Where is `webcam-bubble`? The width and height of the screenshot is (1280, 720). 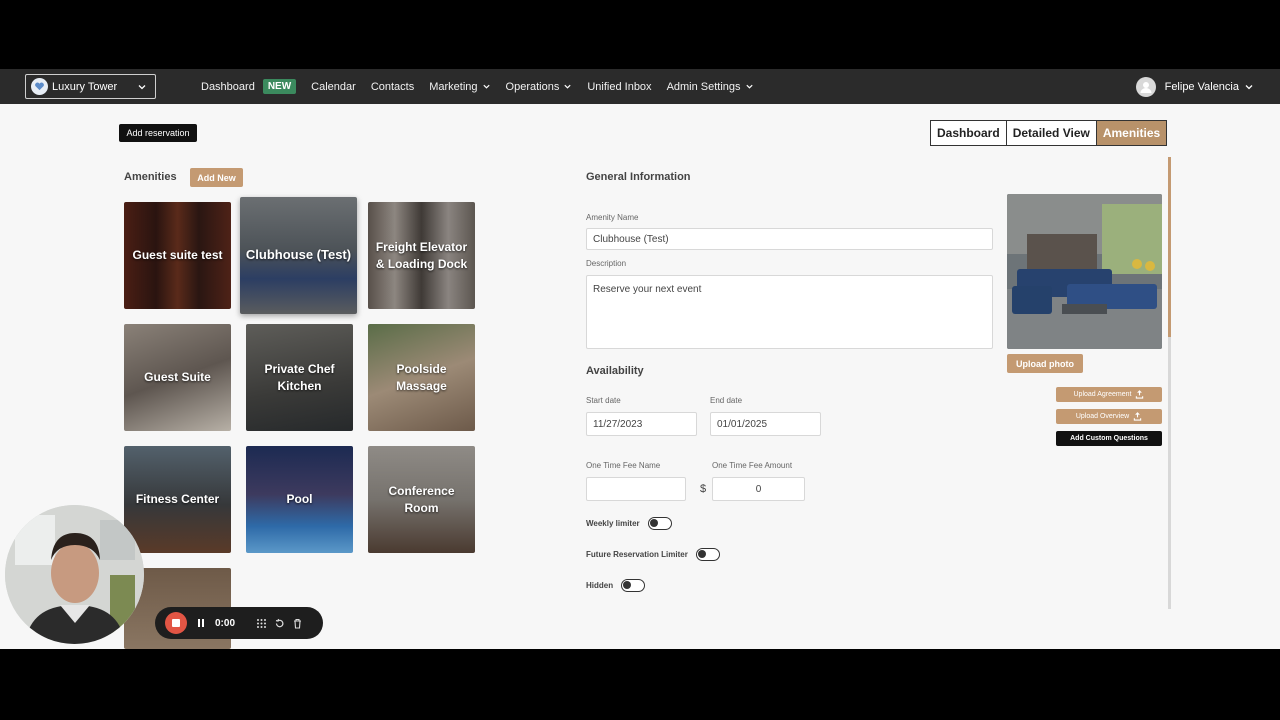
webcam-bubble is located at coordinates (74, 574).